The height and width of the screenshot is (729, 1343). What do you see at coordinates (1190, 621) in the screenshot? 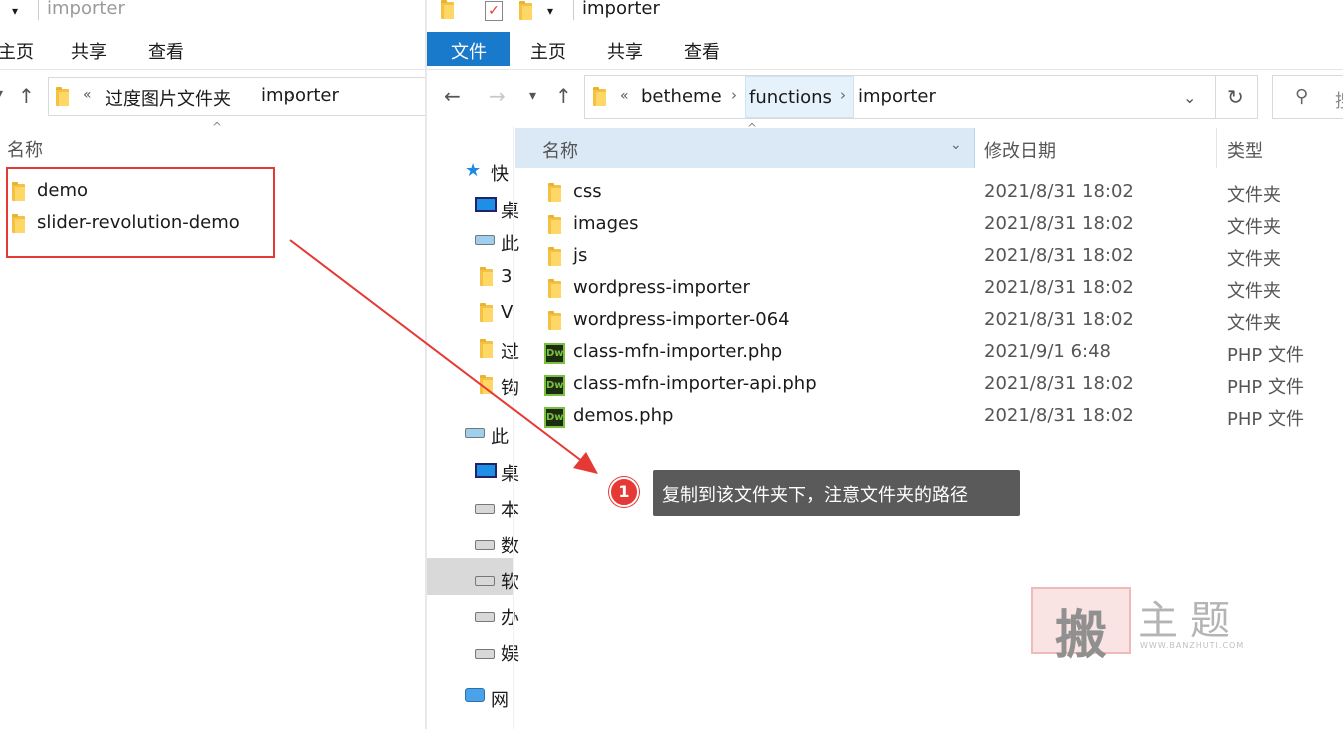
I see `watermark-text: 主题` at bounding box center [1190, 621].